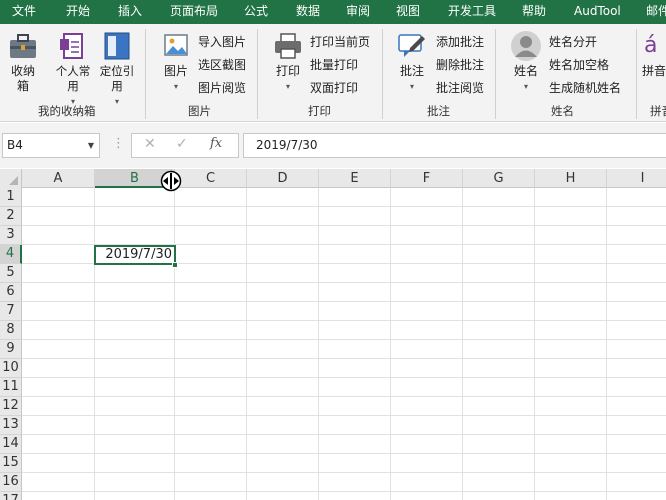  I want to click on range-screenshot-button: 选区截图, so click(222, 65).